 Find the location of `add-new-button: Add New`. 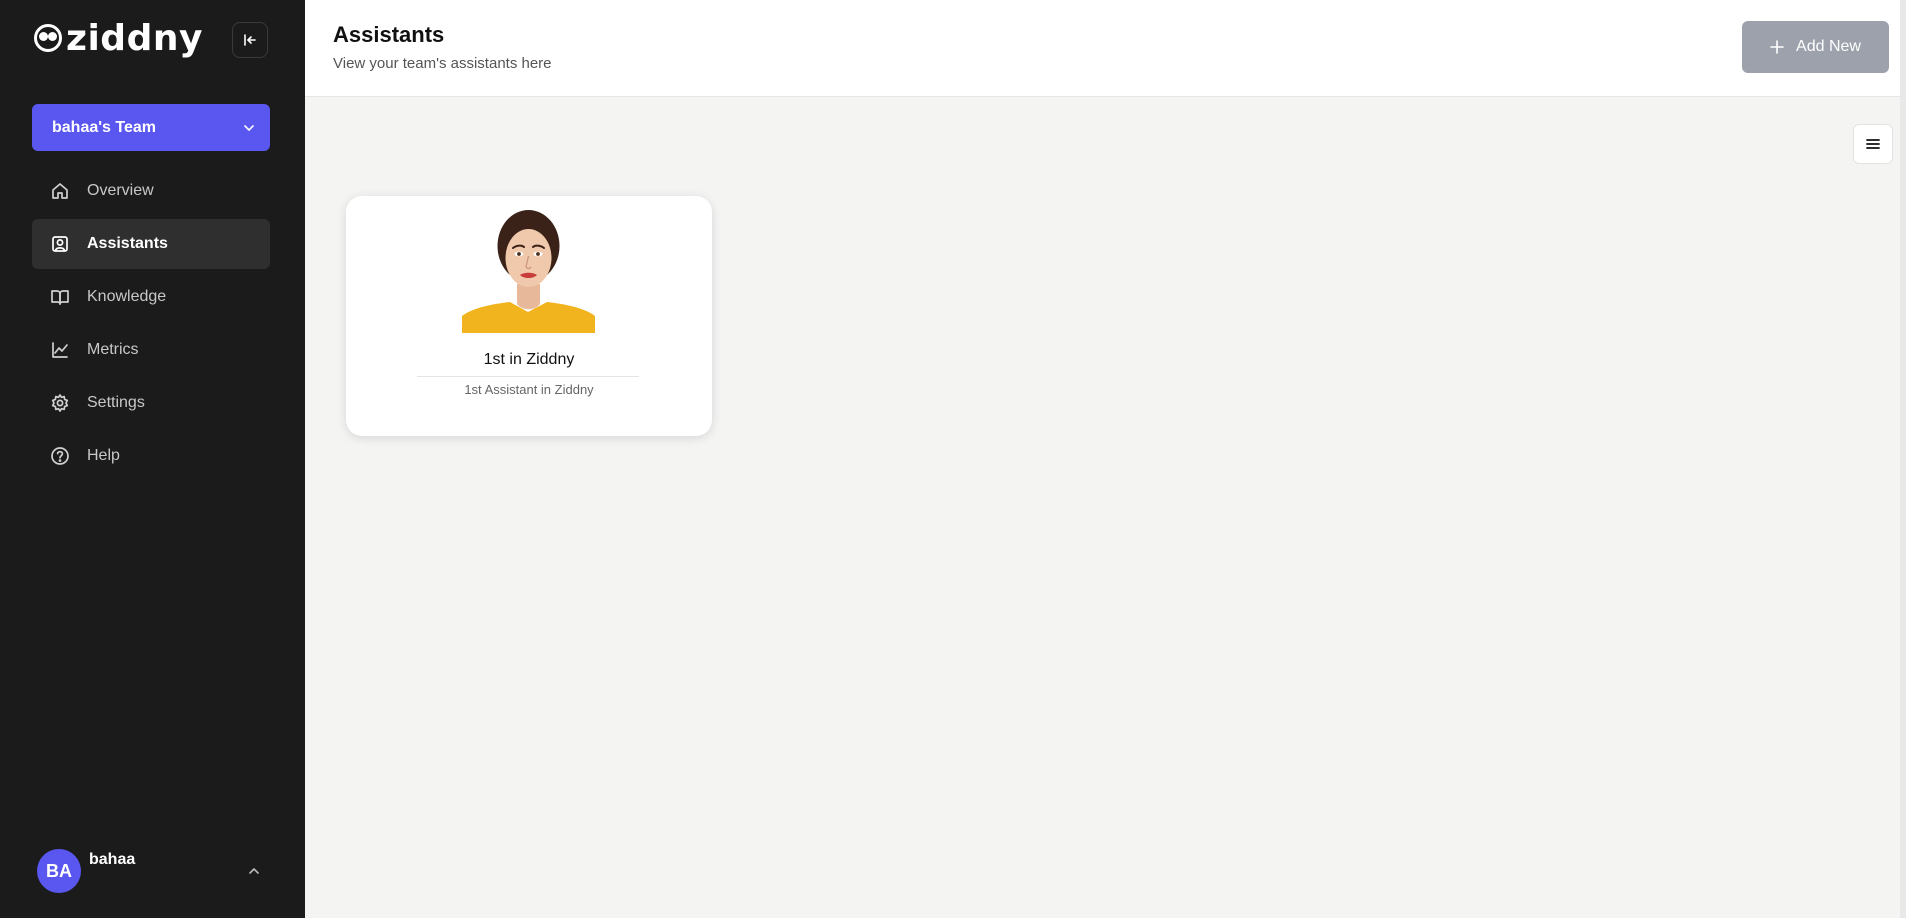

add-new-button: Add New is located at coordinates (1815, 47).